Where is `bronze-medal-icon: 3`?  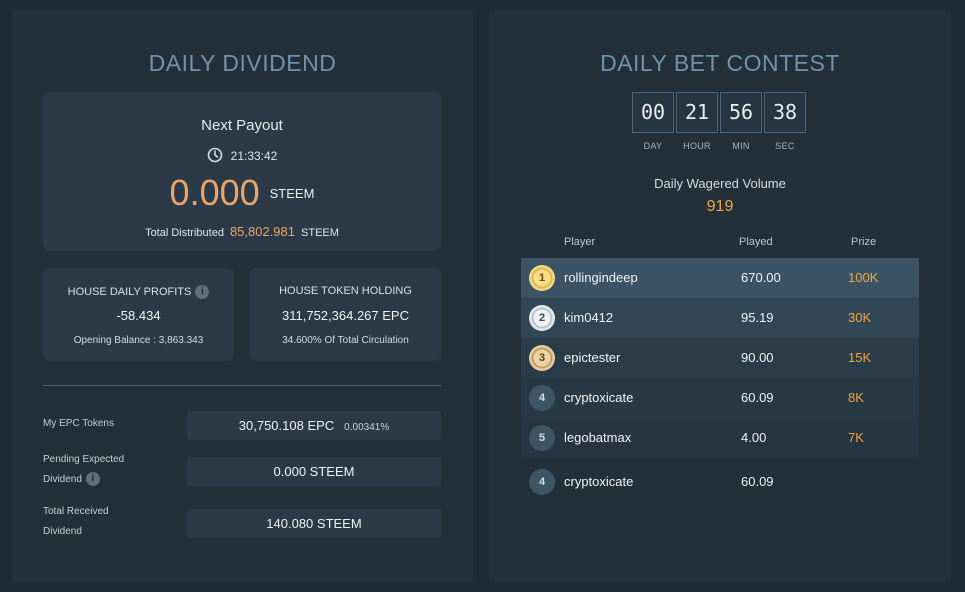 bronze-medal-icon: 3 is located at coordinates (542, 358).